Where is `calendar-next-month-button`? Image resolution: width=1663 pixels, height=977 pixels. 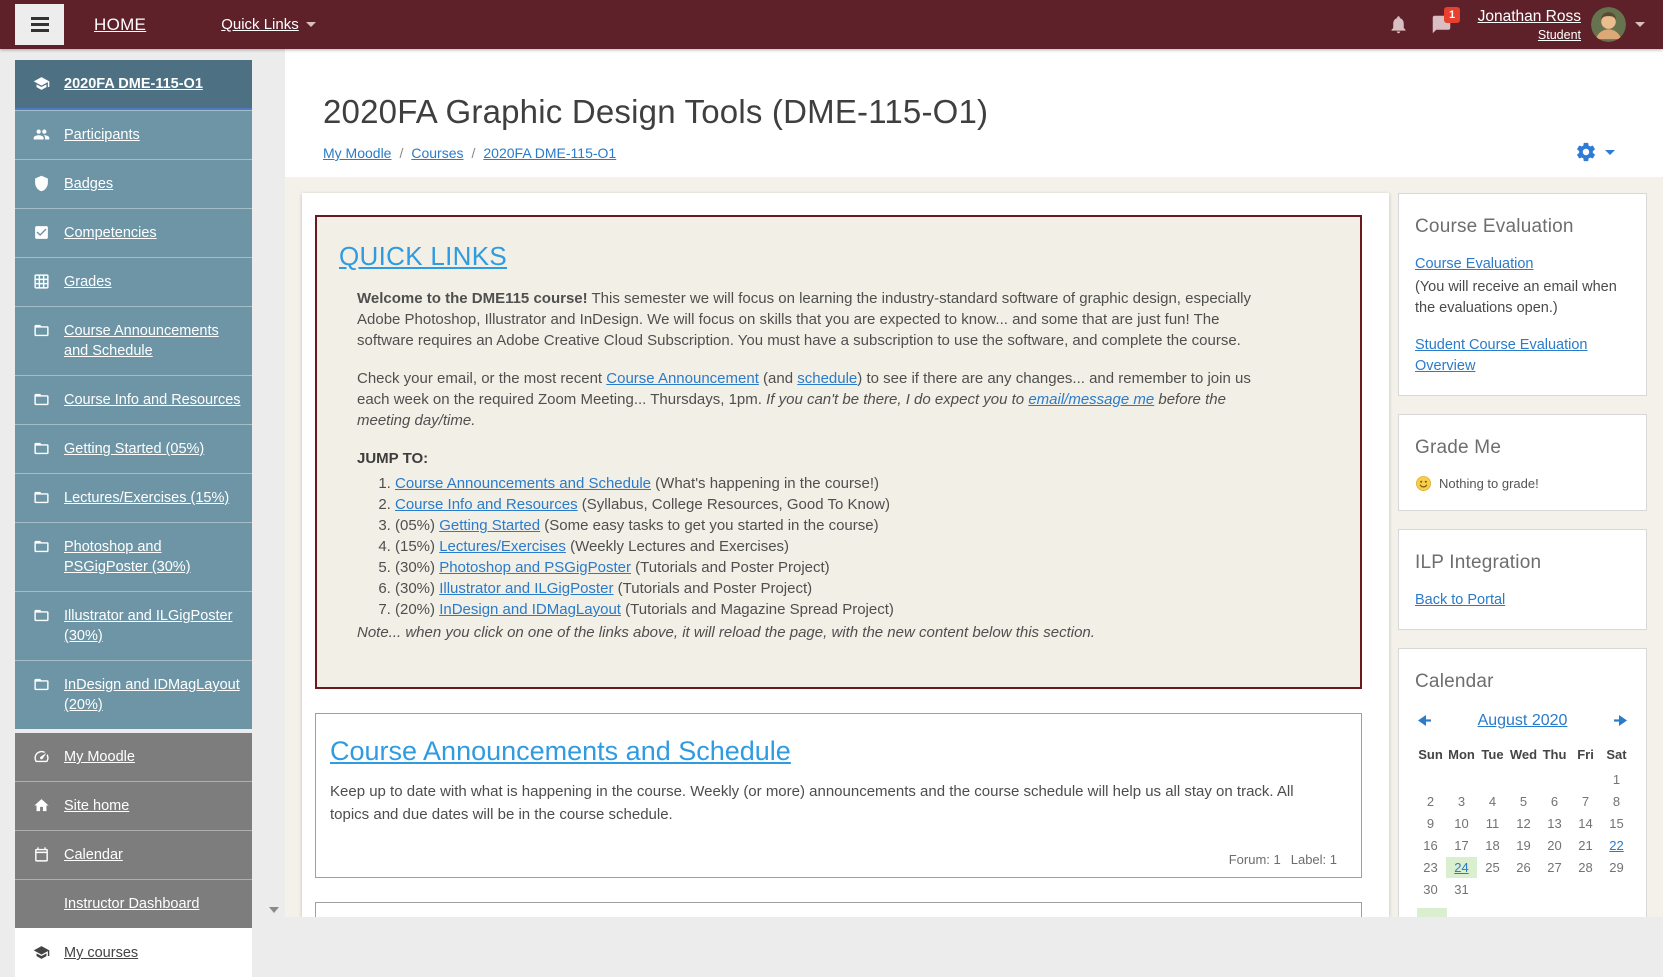 calendar-next-month-button is located at coordinates (1621, 721).